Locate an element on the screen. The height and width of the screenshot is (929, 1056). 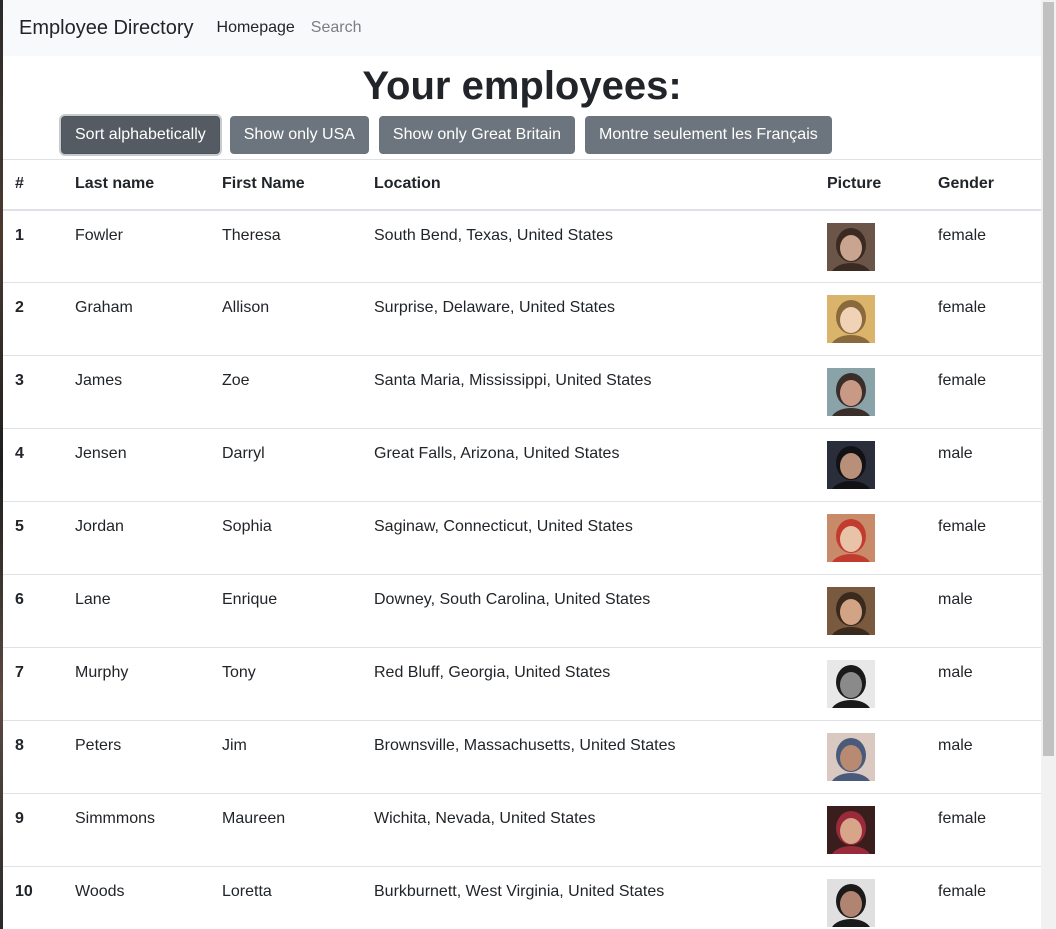
location-cell: Surprise, Delaware, United States is located at coordinates (588, 319).